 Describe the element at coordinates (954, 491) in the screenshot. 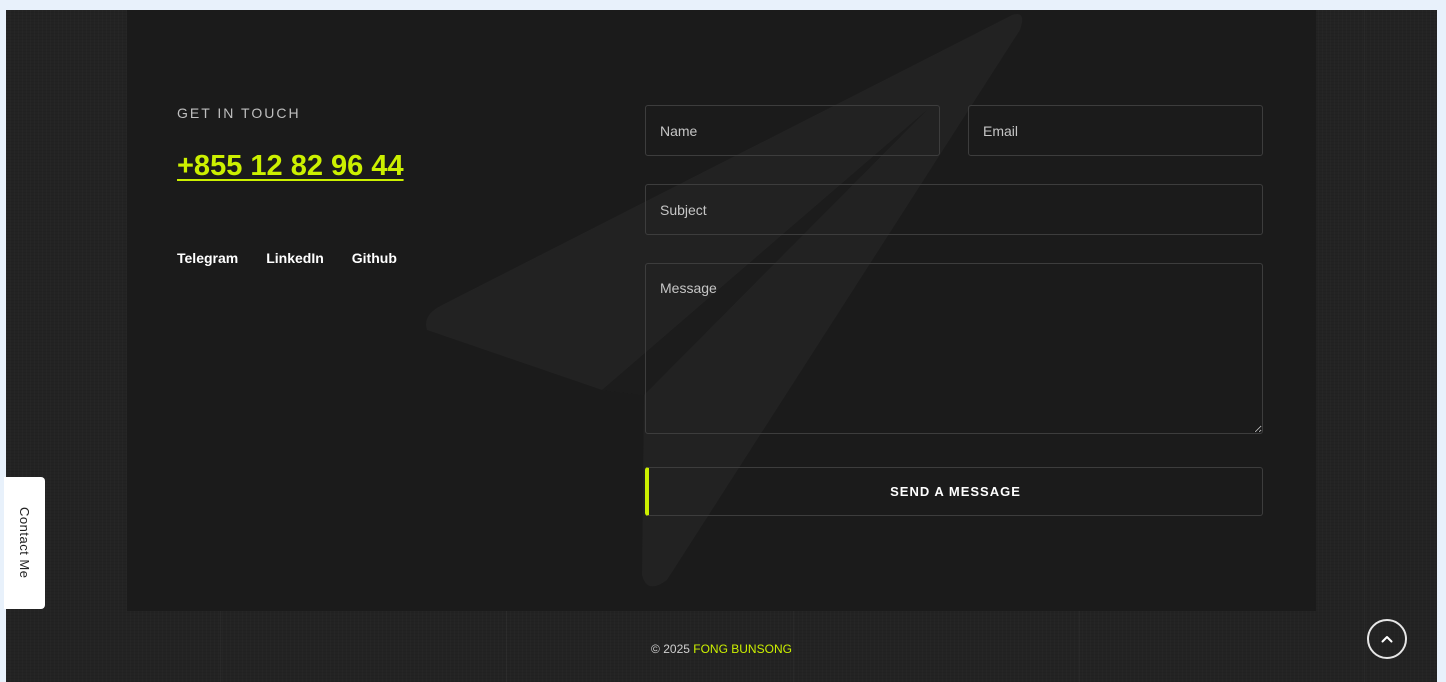

I see `send-message-button: SEND A MESSAGE` at that location.